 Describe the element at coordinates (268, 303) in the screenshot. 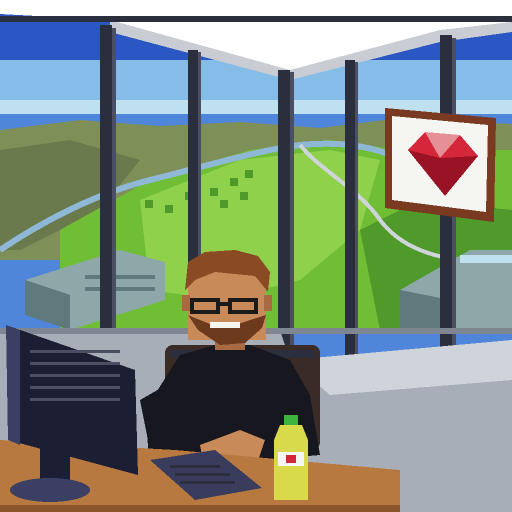

I see `ear-right` at that location.